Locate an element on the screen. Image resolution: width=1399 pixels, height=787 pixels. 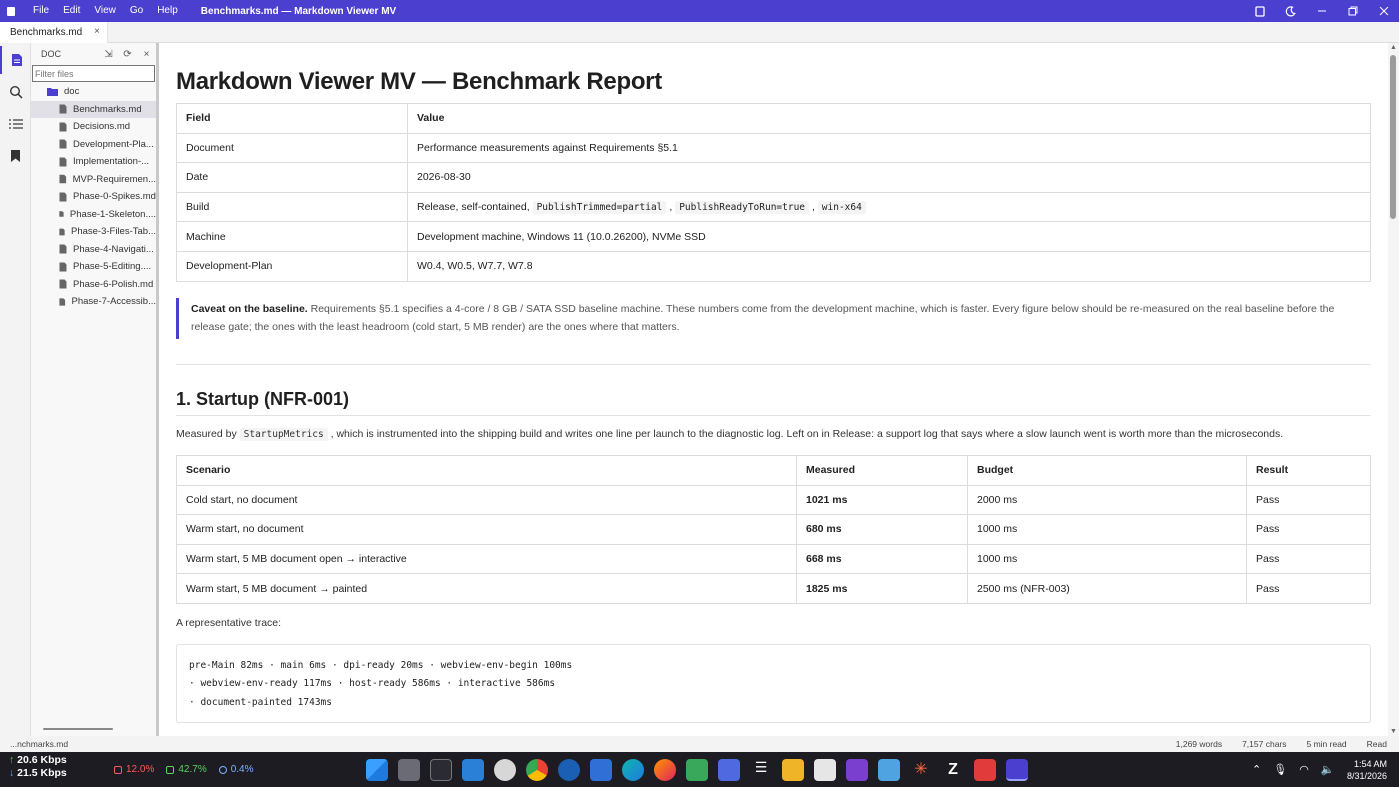
photos-icon is located at coordinates (889, 769).